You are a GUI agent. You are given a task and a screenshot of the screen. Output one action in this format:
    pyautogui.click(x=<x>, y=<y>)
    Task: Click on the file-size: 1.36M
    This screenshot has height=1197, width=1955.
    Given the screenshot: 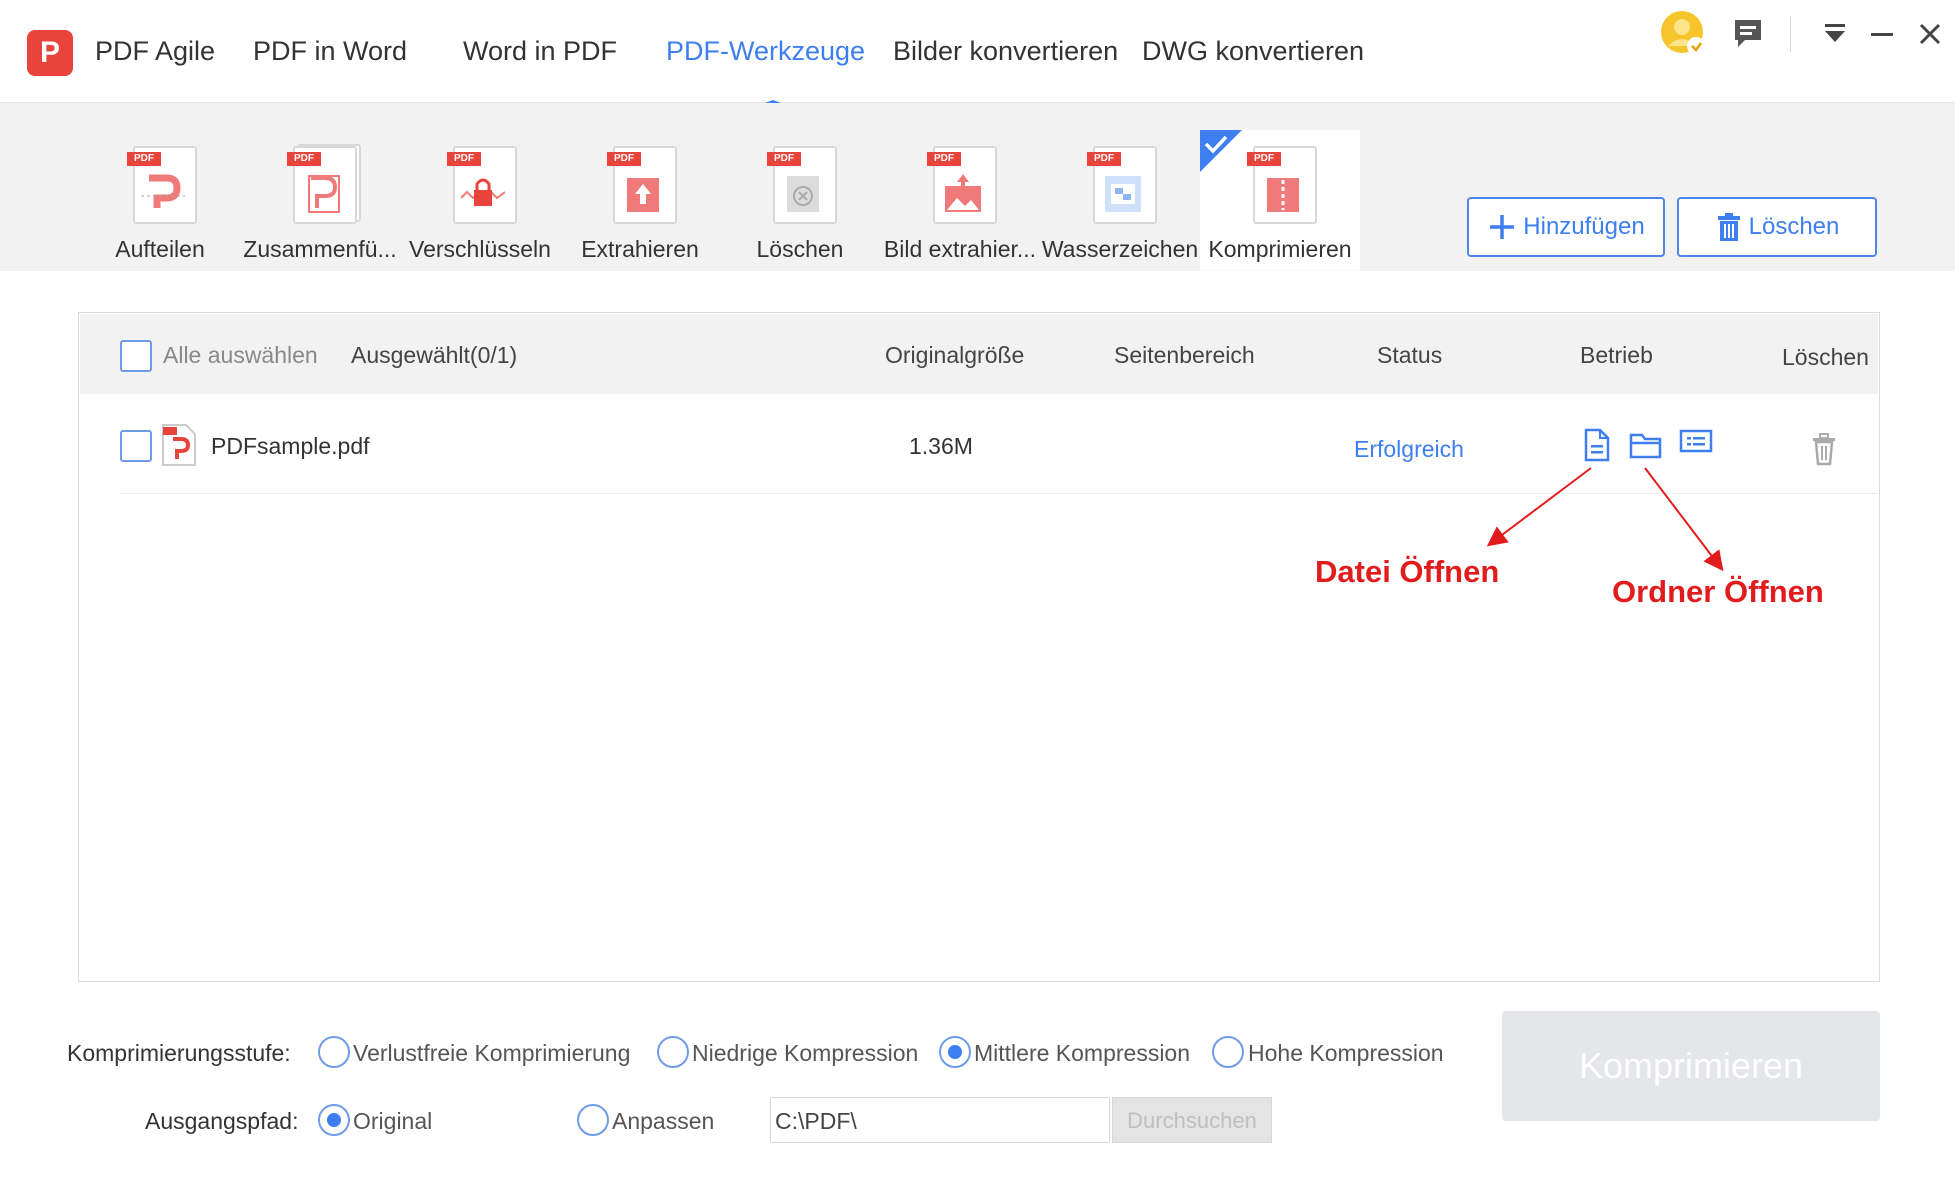 What is the action you would take?
    pyautogui.click(x=941, y=446)
    